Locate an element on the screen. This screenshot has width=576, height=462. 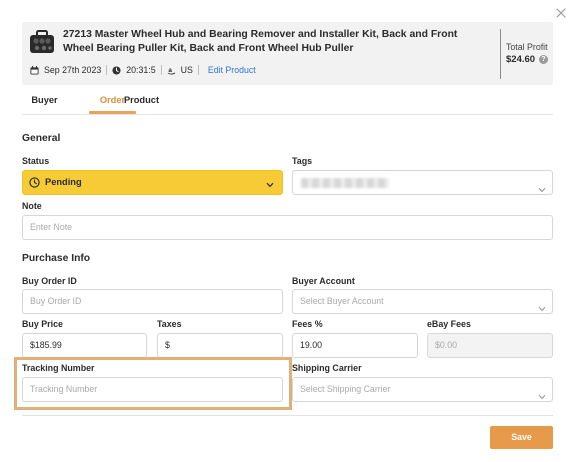
product-thumbnail is located at coordinates (42, 42).